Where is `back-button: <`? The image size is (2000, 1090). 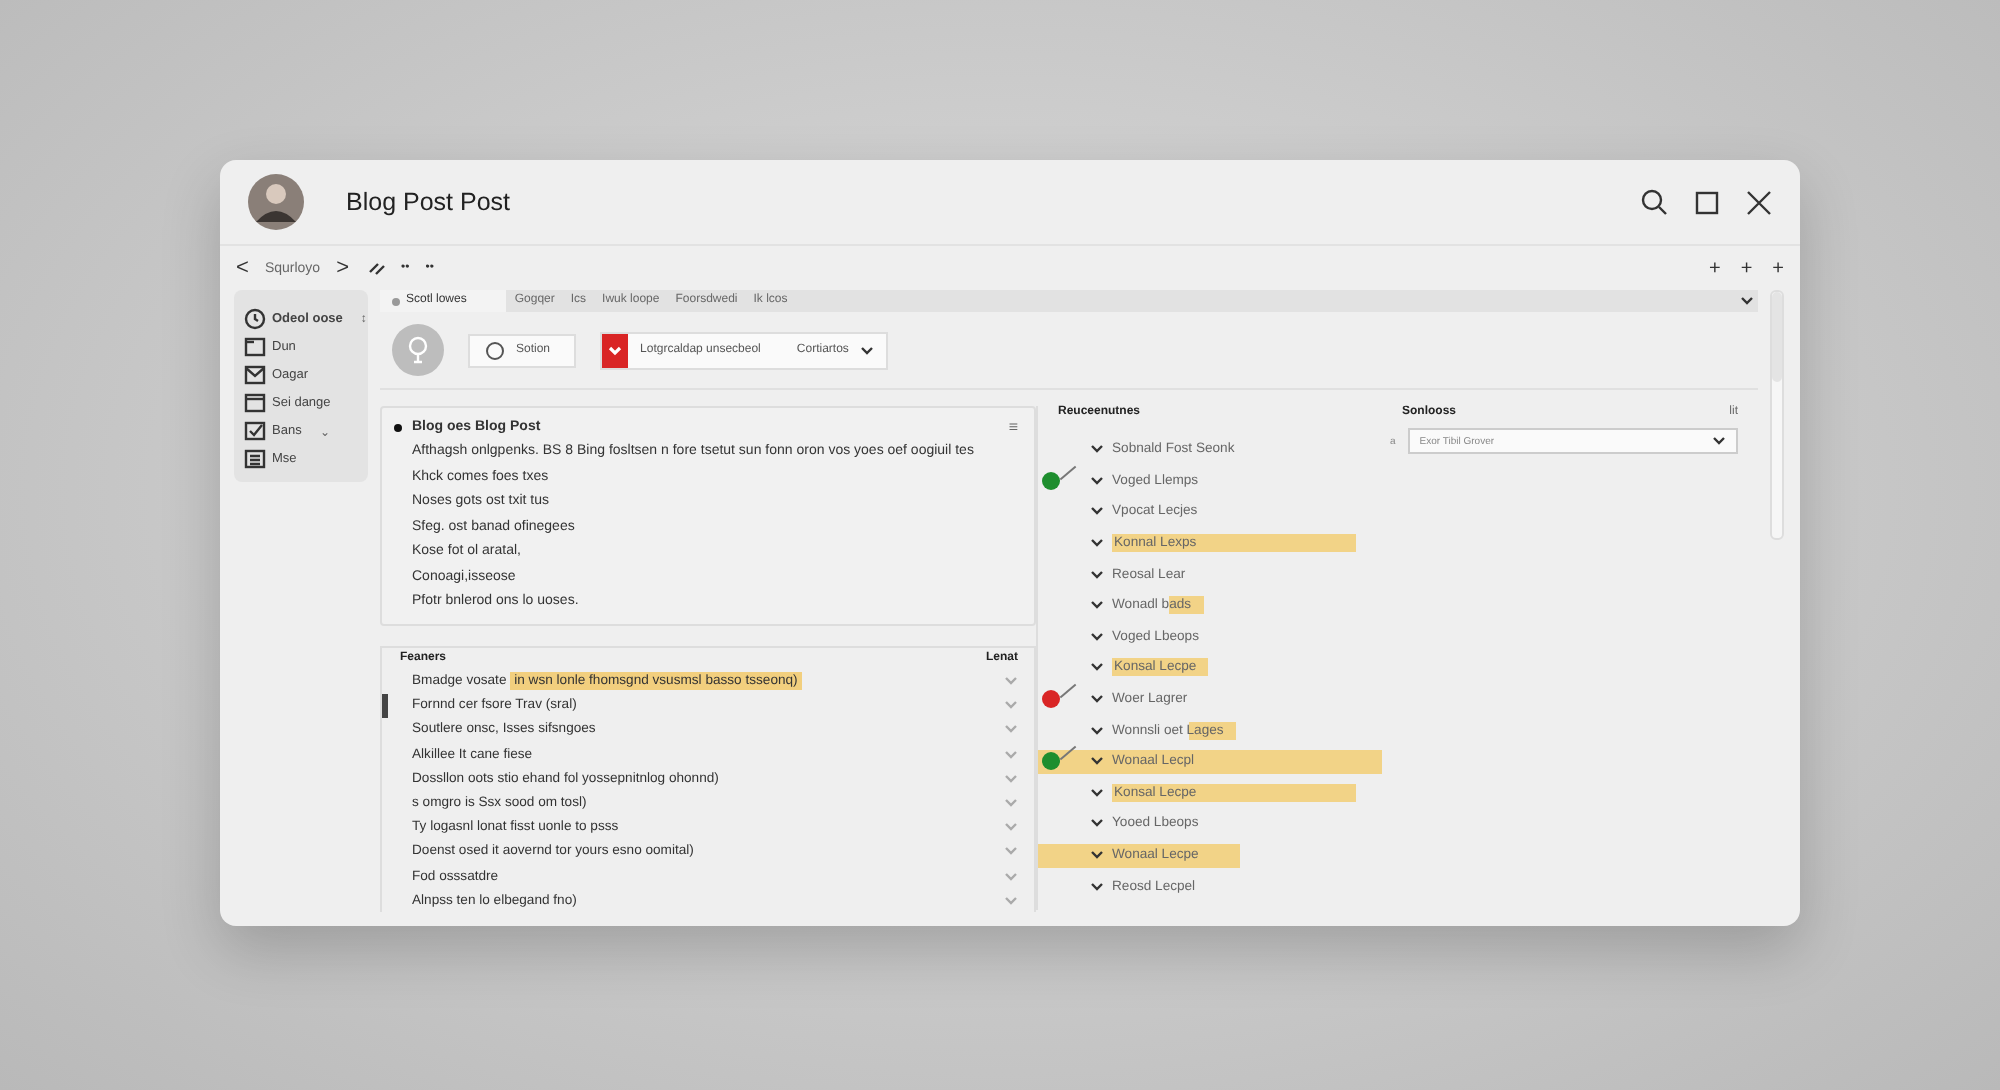 back-button: < is located at coordinates (242, 268).